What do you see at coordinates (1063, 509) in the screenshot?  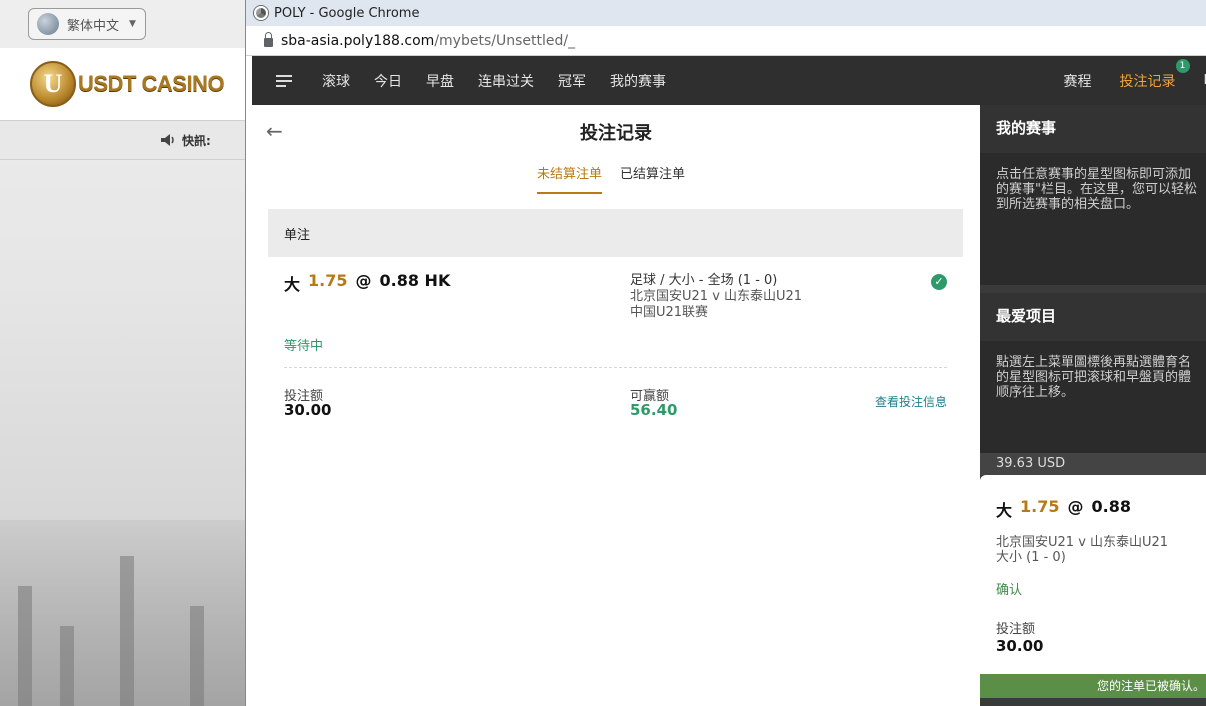 I see `slip-selection: 大 1.75 @ 0.88` at bounding box center [1063, 509].